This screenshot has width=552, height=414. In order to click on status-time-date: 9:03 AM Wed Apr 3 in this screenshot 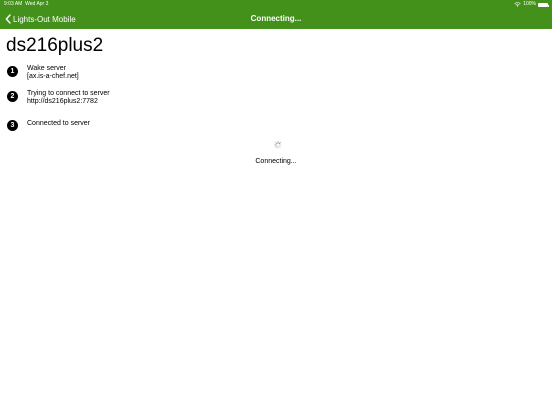, I will do `click(26, 4)`.